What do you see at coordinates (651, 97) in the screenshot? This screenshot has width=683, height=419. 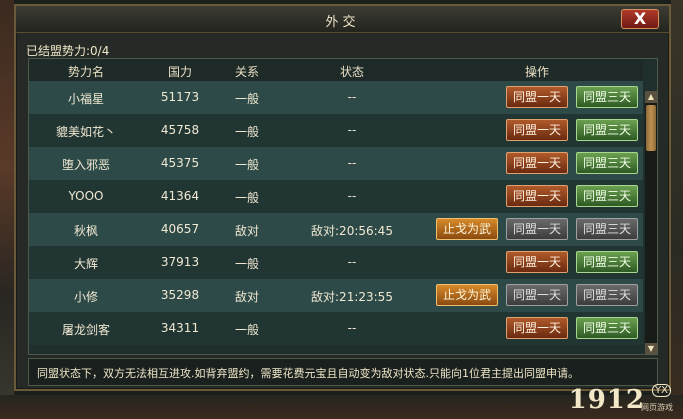 I see `scroll-up-icon: ▲` at bounding box center [651, 97].